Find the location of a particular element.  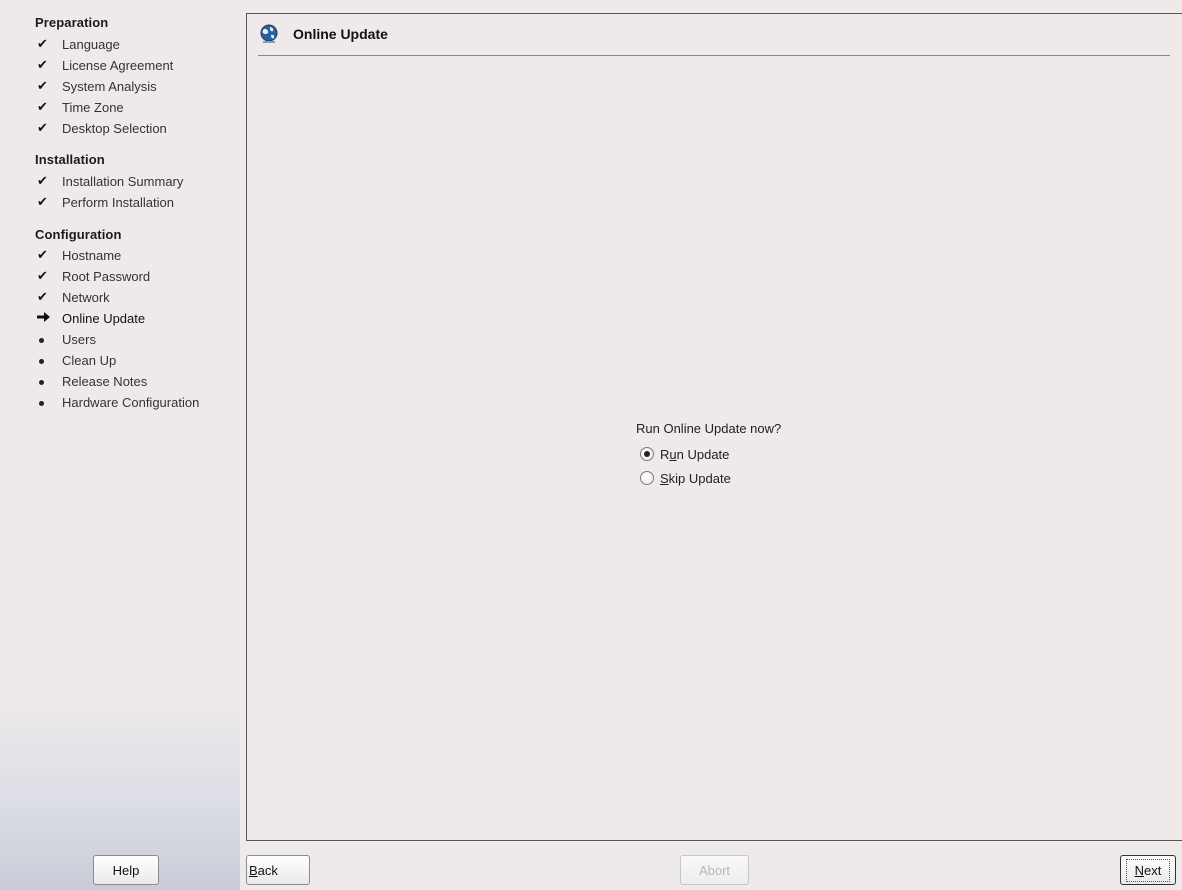

section-title-installation: Installation is located at coordinates (70, 159).